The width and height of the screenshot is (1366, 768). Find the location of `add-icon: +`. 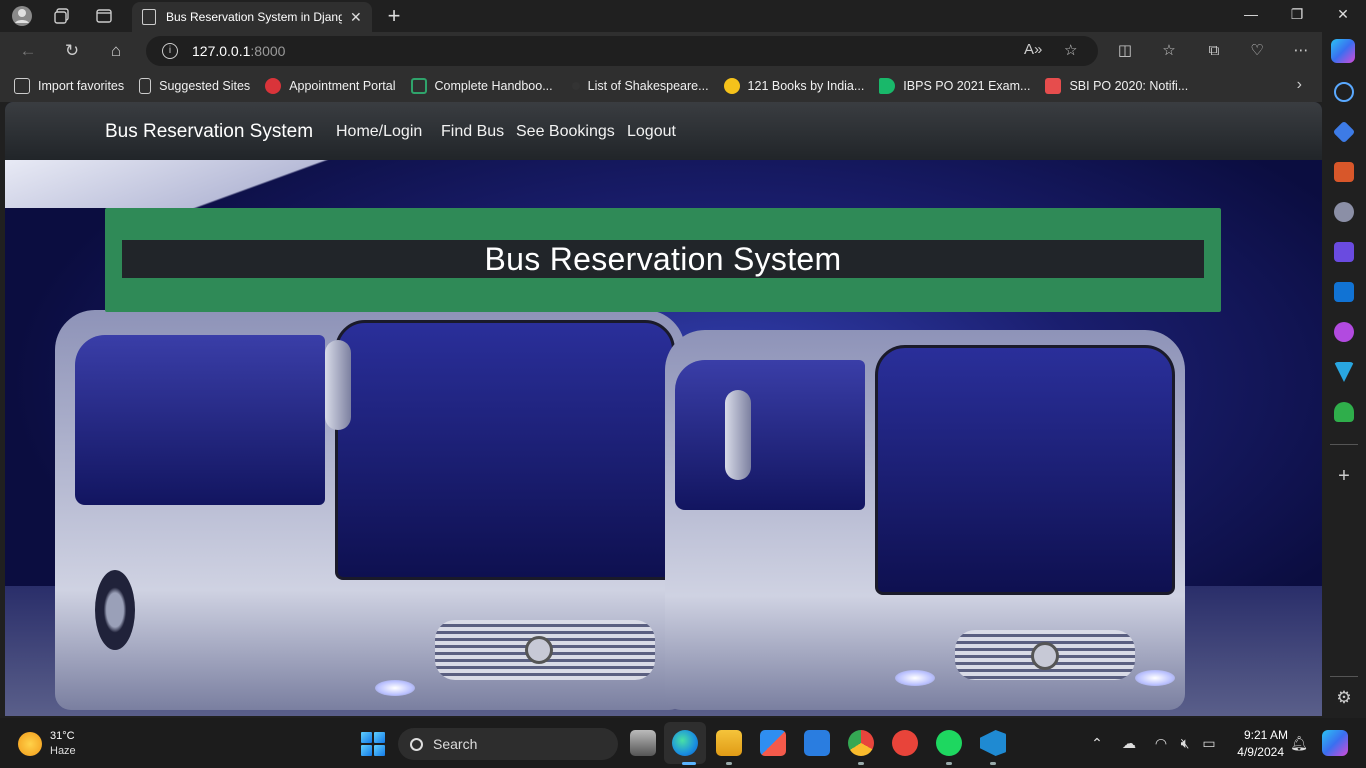

add-icon: + is located at coordinates (1344, 476).